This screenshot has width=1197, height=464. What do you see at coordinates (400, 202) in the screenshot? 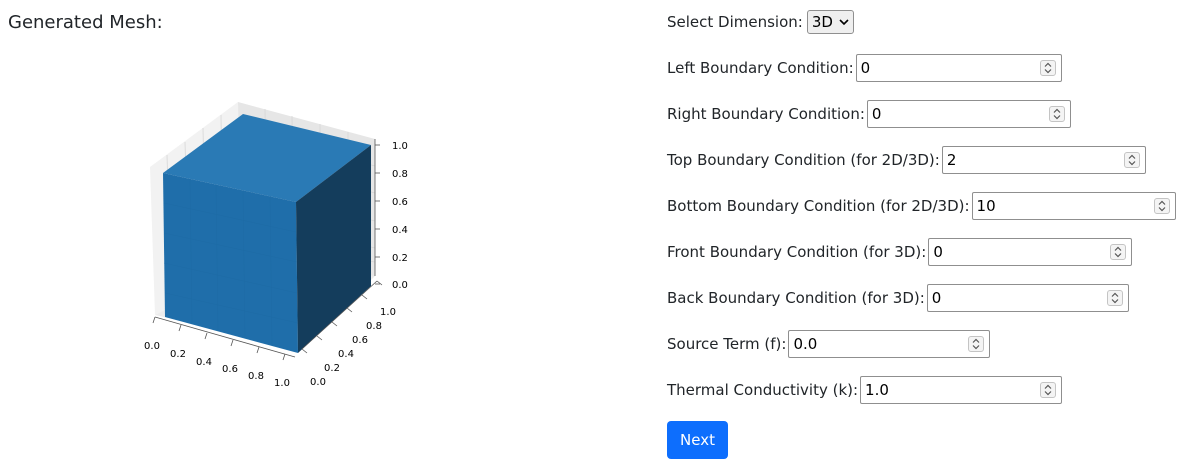
I see `z-tick-label: 0.6` at bounding box center [400, 202].